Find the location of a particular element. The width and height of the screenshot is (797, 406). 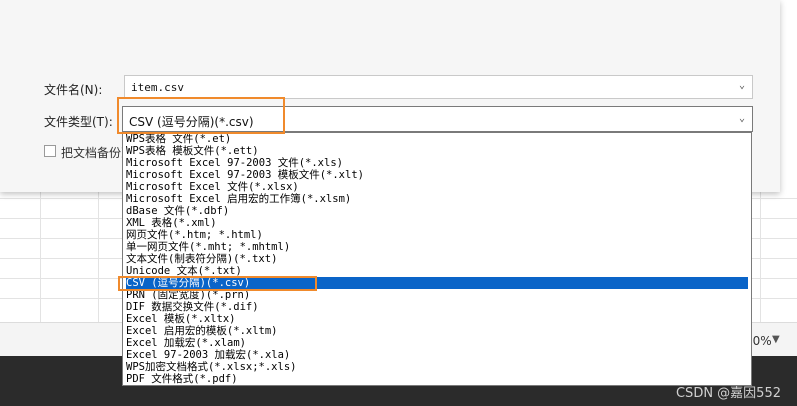

filetype-option: 文本文件(制表符分隔)(*.txt) is located at coordinates (437, 259).